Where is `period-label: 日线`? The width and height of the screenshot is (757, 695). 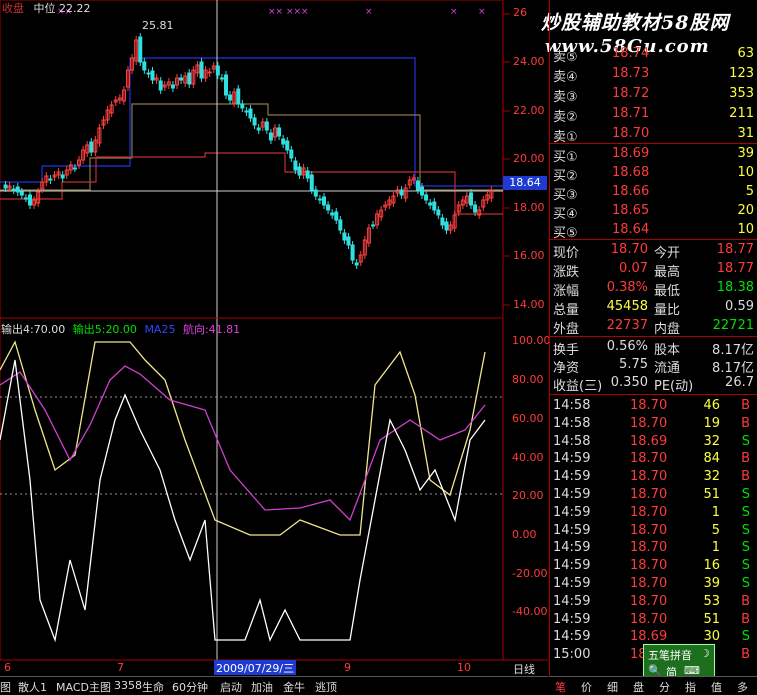 period-label: 日线 is located at coordinates (524, 669).